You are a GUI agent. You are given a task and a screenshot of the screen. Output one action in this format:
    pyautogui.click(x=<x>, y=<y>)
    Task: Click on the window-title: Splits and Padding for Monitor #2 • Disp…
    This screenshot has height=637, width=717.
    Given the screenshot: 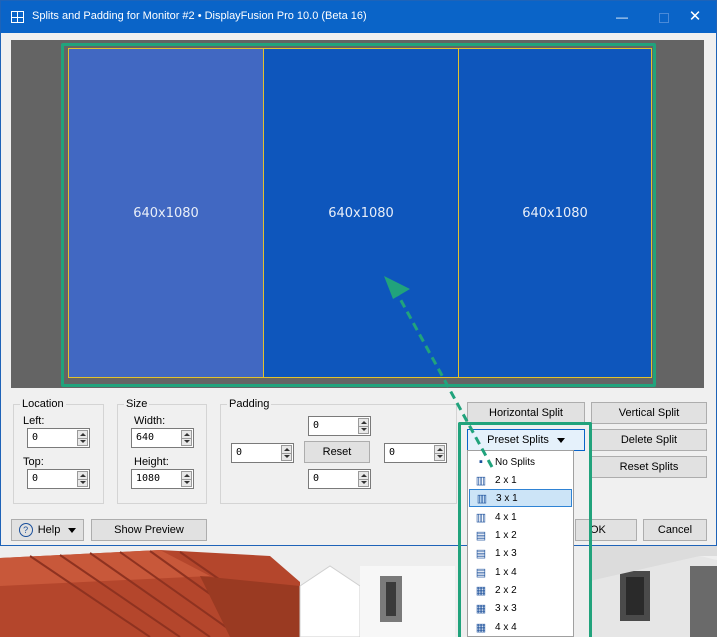 What is the action you would take?
    pyautogui.click(x=199, y=16)
    